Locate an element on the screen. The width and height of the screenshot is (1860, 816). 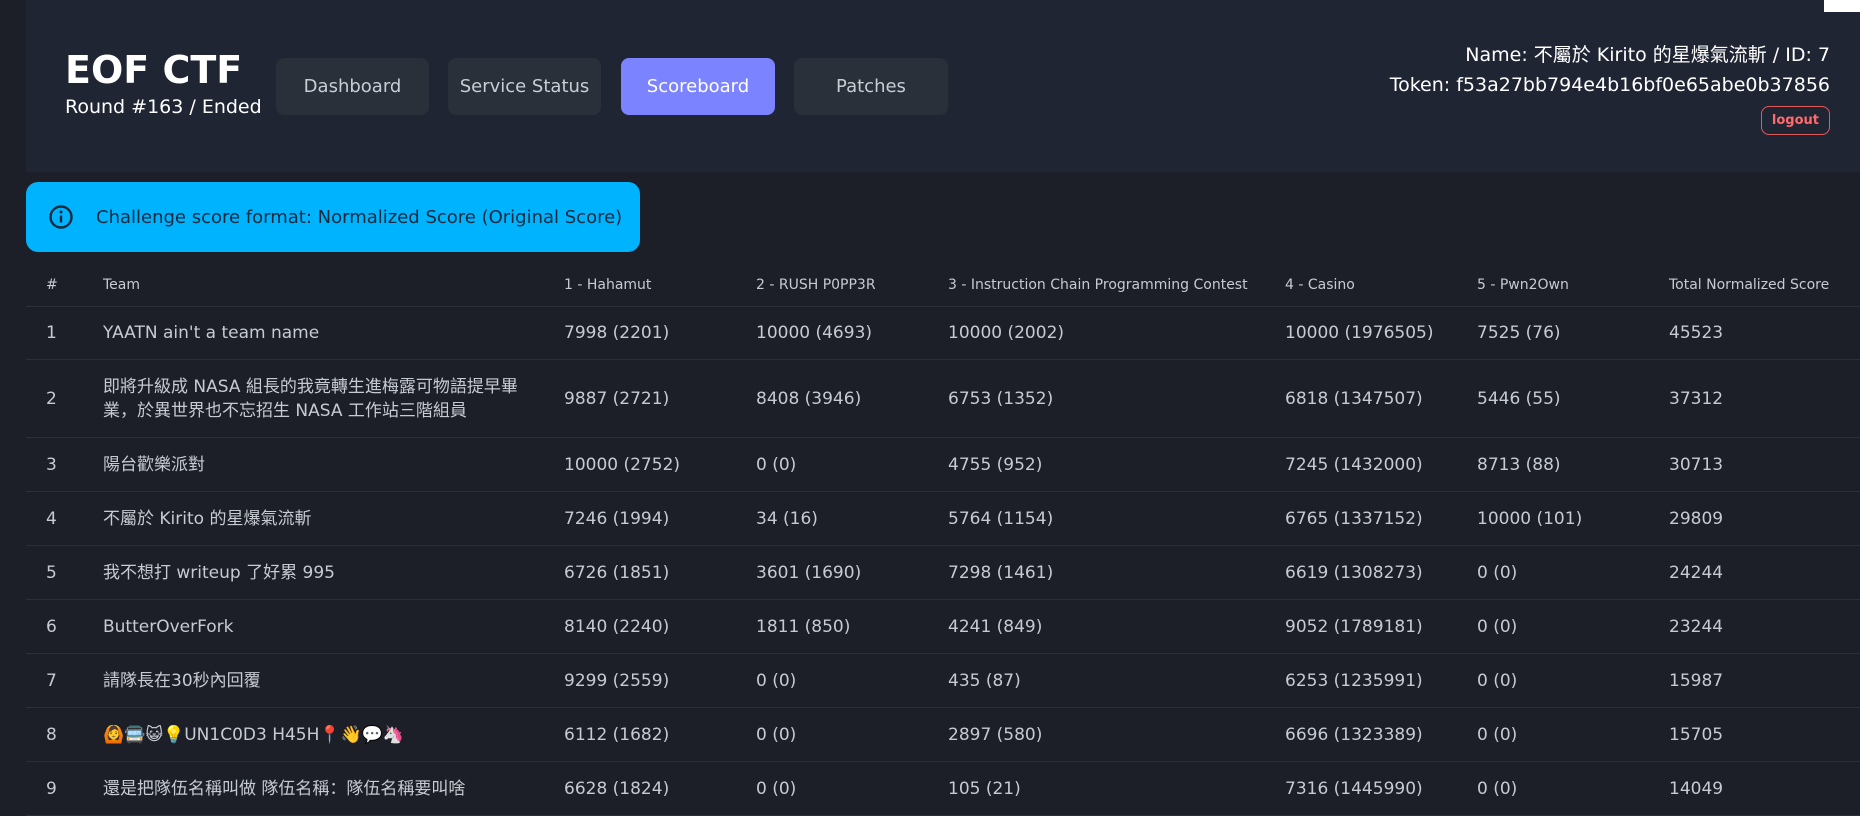
nav-patches-button: Patches is located at coordinates (871, 86).